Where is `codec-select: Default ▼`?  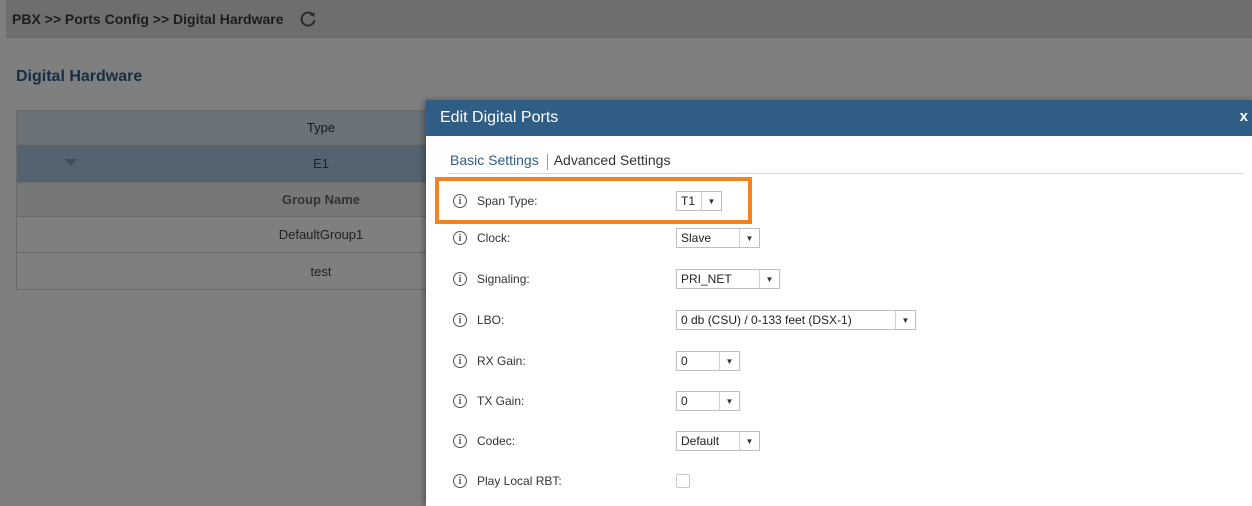
codec-select: Default ▼ is located at coordinates (718, 441).